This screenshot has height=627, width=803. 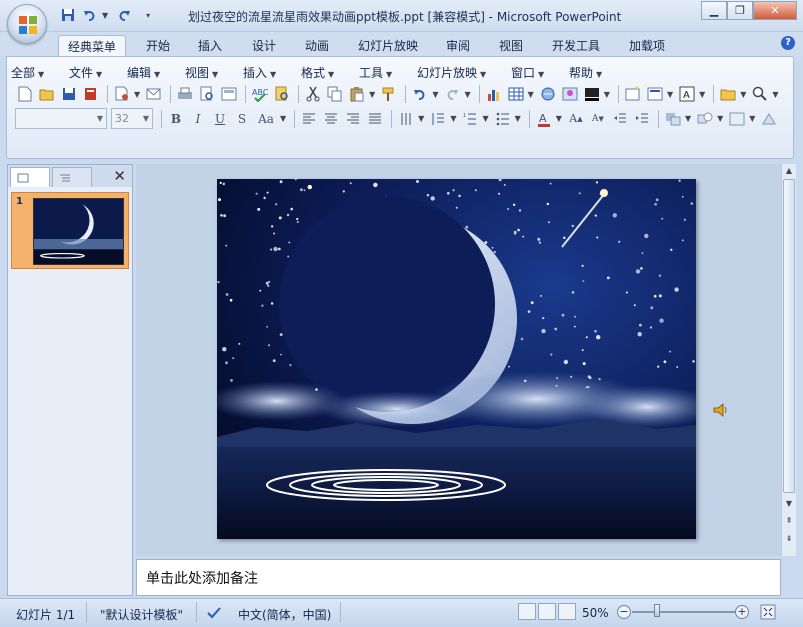 What do you see at coordinates (737, 119) in the screenshot?
I see `shape-fill-icon` at bounding box center [737, 119].